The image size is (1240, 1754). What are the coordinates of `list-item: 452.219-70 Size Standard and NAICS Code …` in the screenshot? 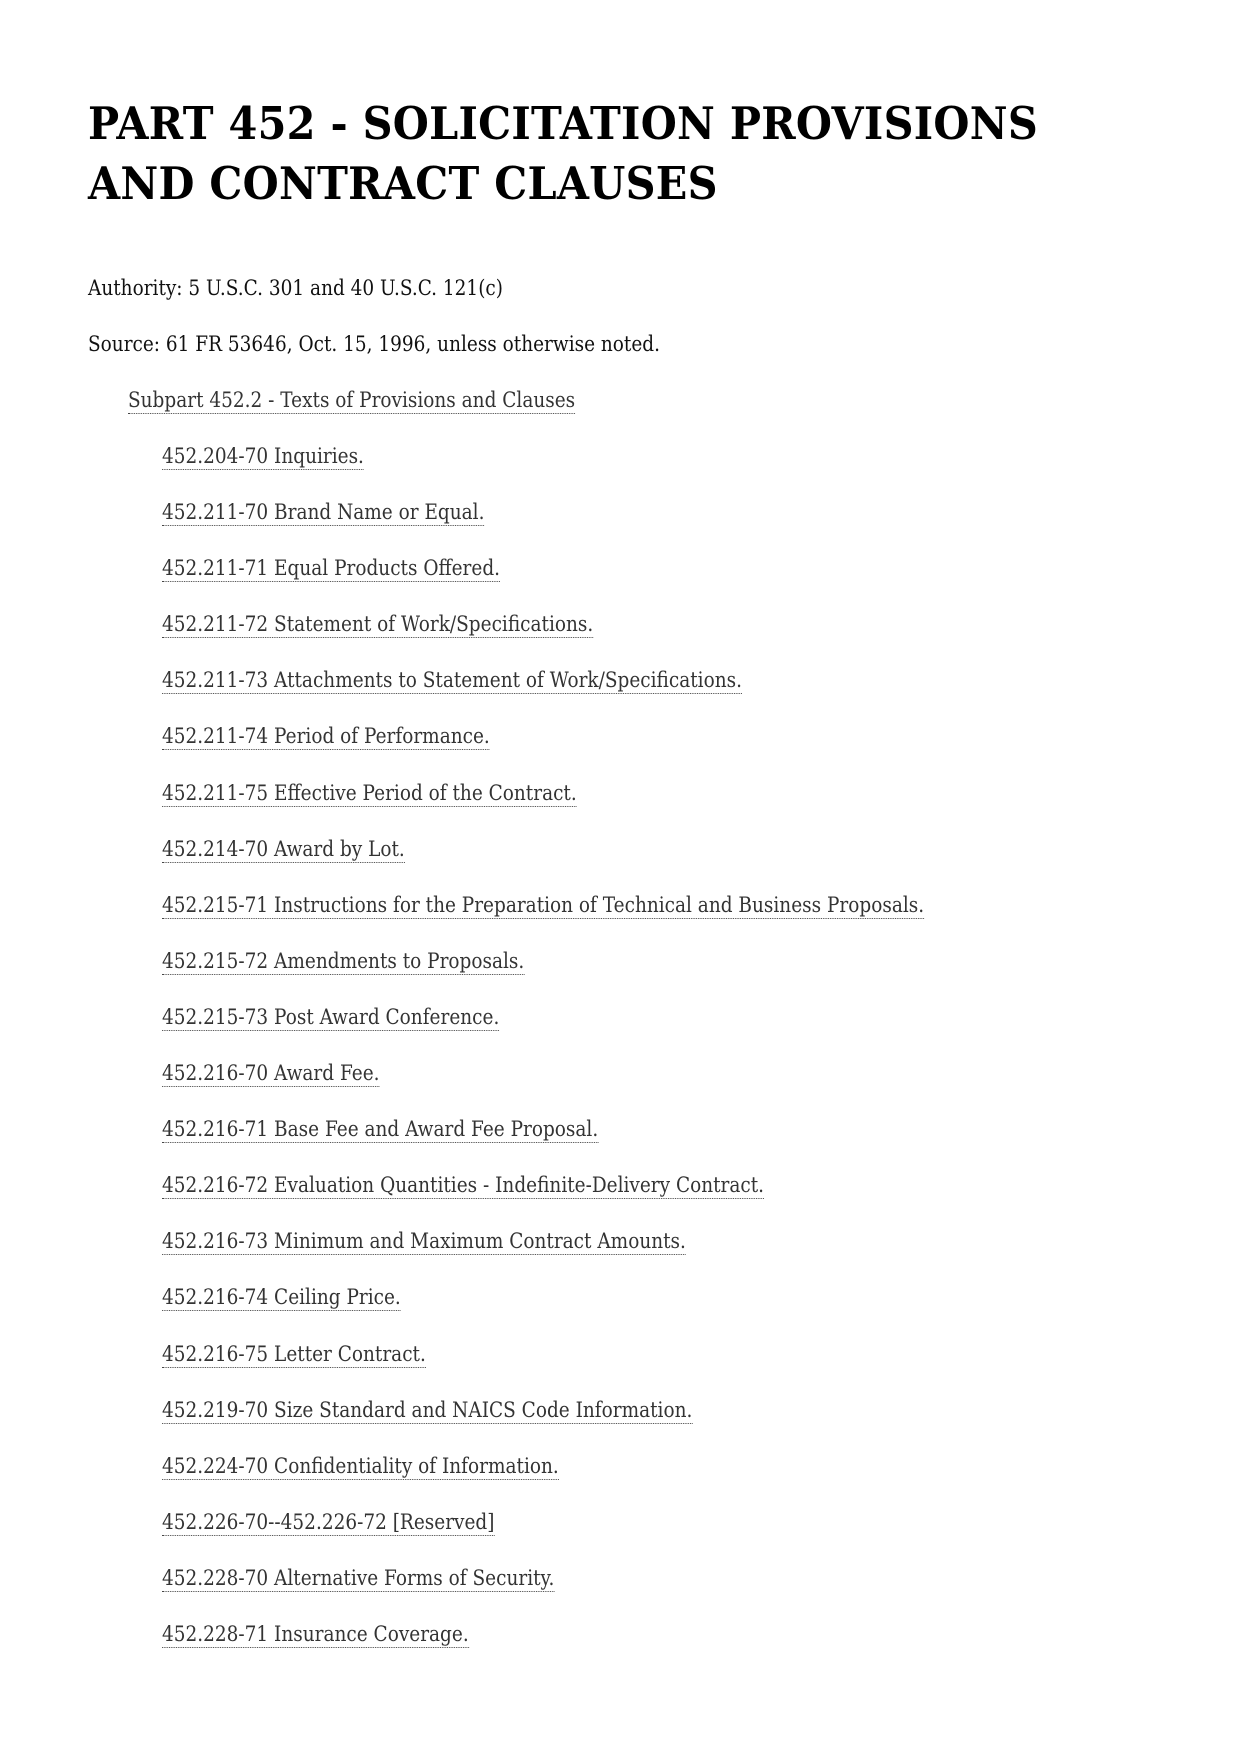 It's located at (543, 1424).